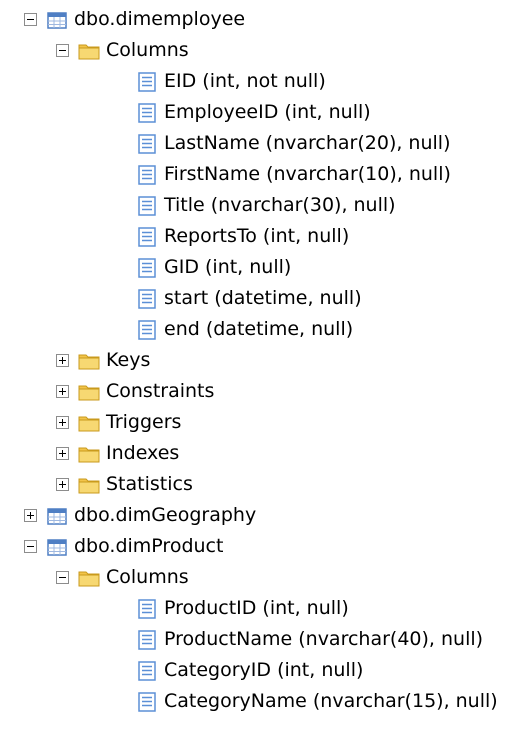 This screenshot has width=520, height=736. I want to click on tree-node-column: ProductID (int, null), so click(242, 608).